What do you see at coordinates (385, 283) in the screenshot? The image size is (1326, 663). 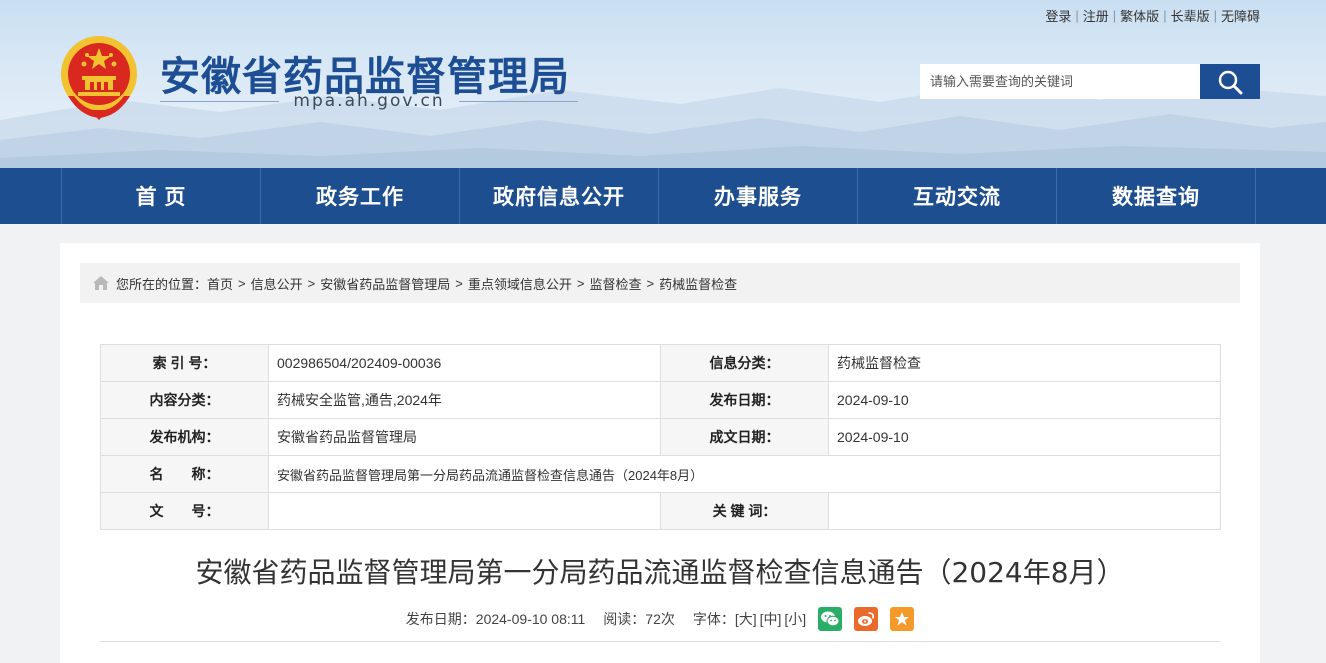 I see `breadcrumb-item-bureau: 安徽省药品监督管理局` at bounding box center [385, 283].